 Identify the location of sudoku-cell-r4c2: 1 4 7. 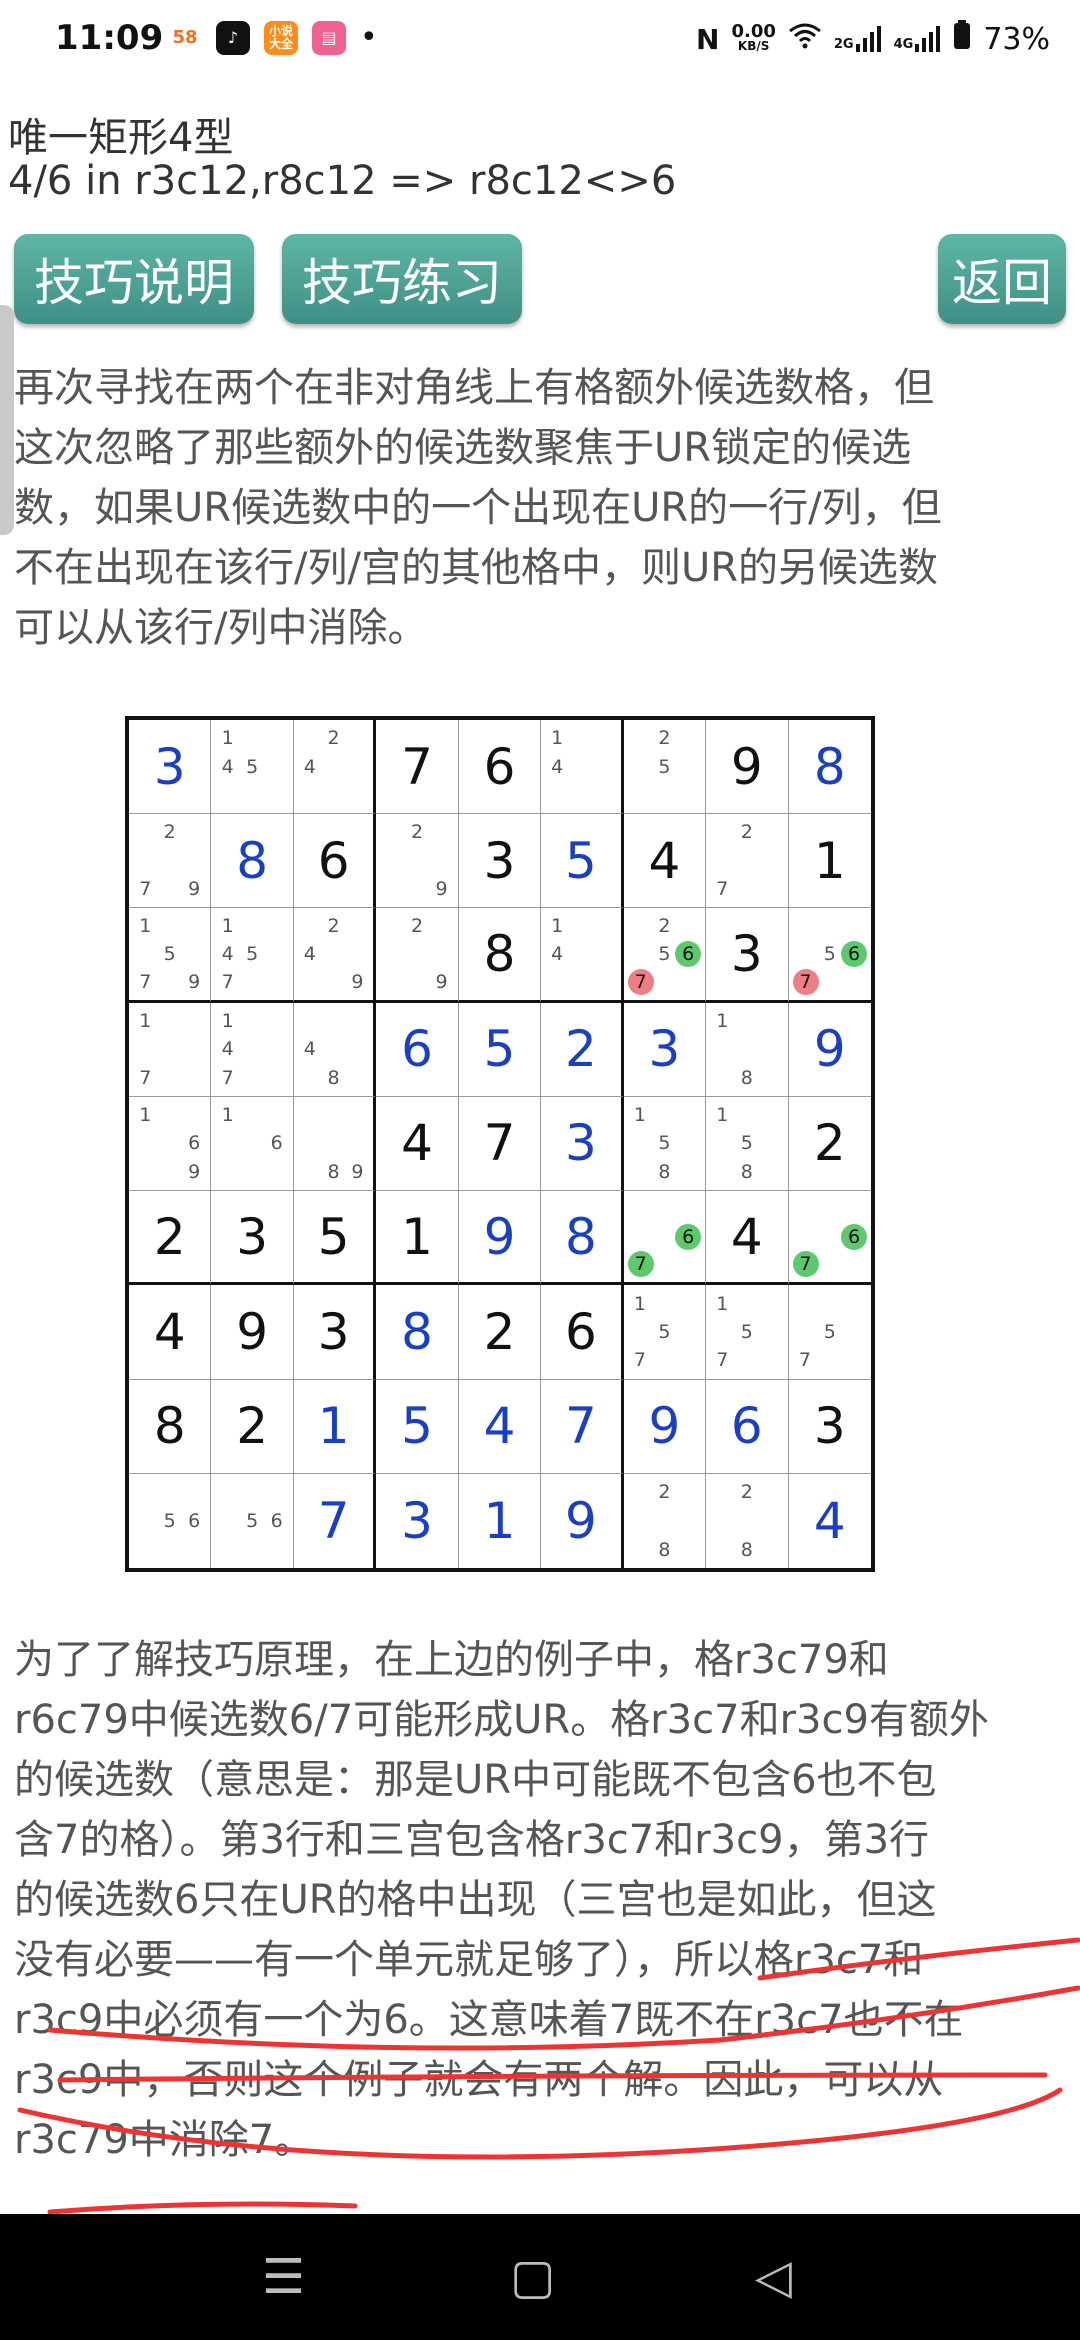
(252, 1049).